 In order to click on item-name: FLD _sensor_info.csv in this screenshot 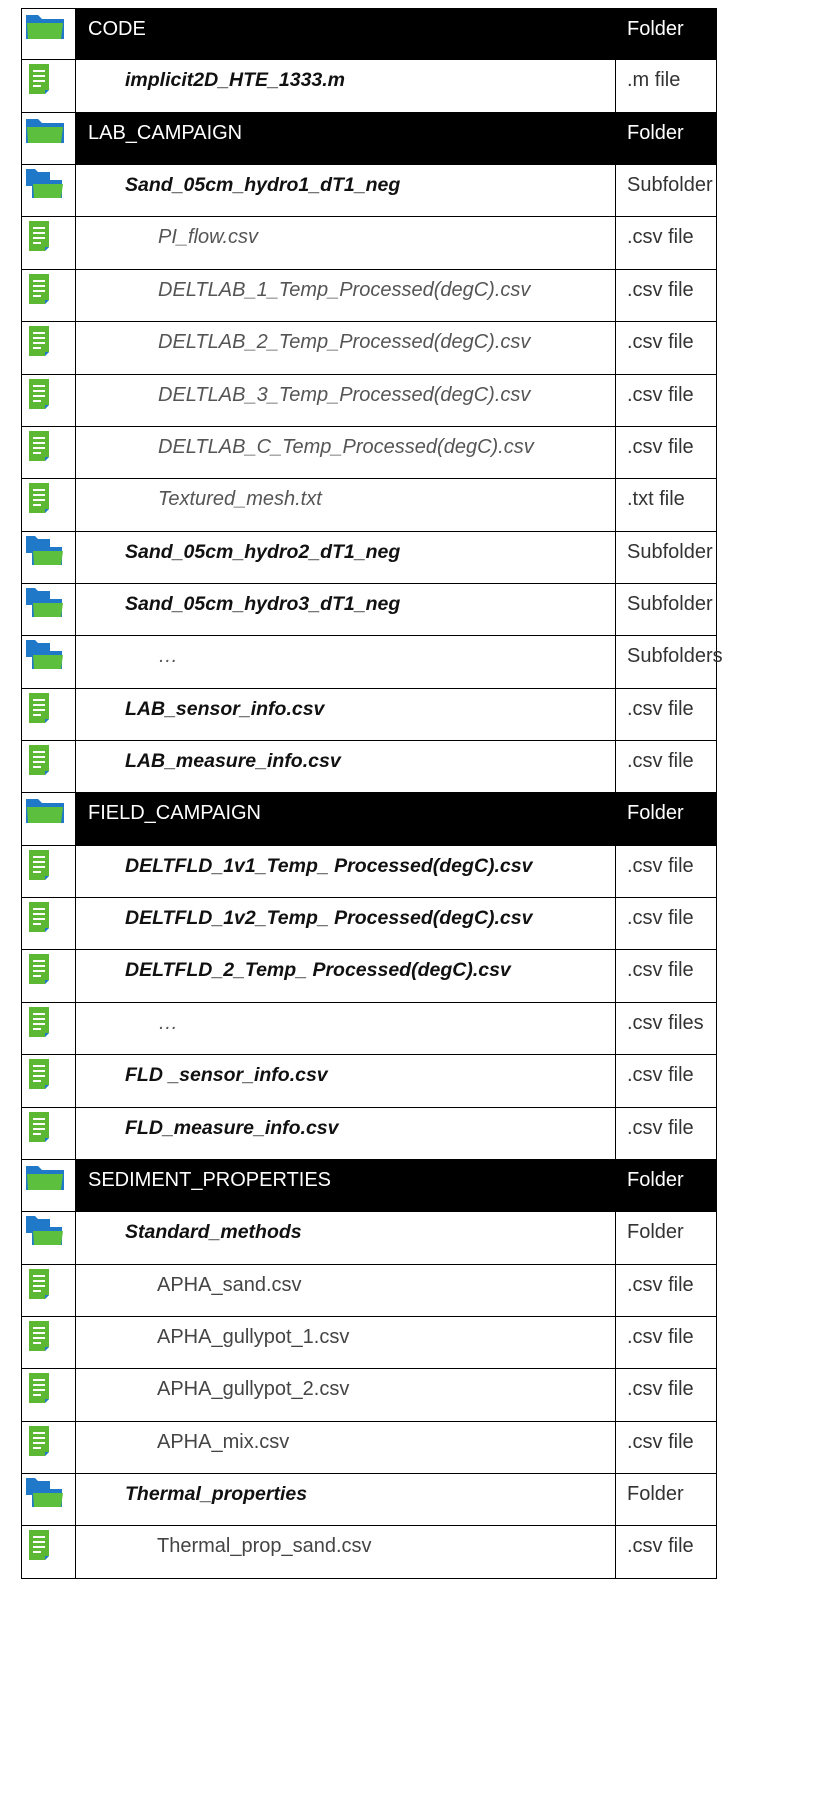, I will do `click(226, 1075)`.